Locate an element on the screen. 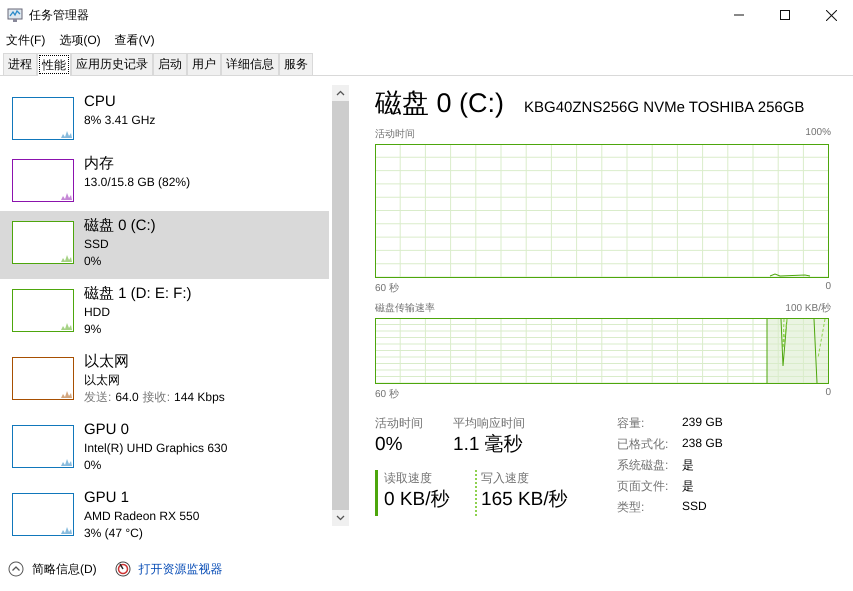 Image resolution: width=853 pixels, height=591 pixels. resource-name: GPU 0 is located at coordinates (107, 430).